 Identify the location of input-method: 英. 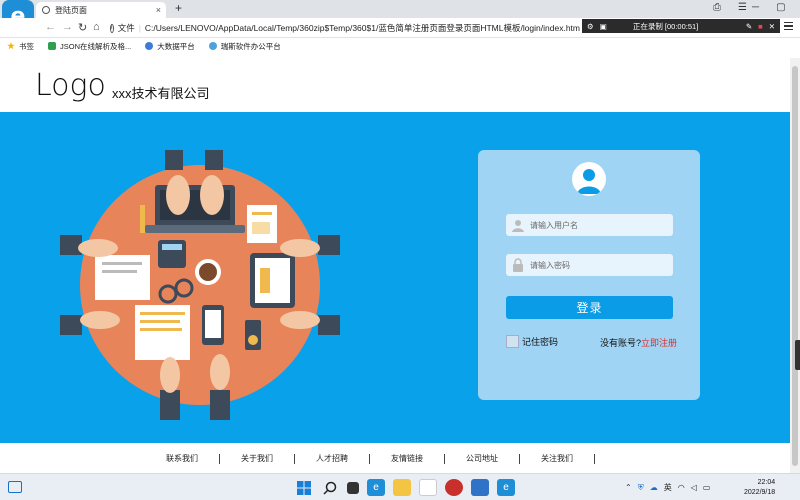
(668, 487).